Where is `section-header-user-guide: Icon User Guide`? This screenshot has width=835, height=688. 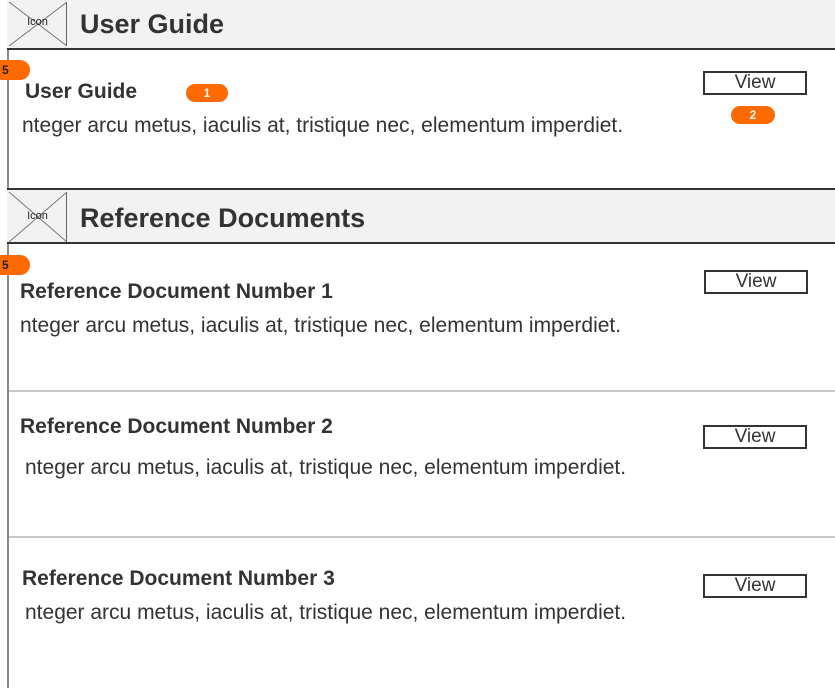
section-header-user-guide: Icon User Guide is located at coordinates (421, 25).